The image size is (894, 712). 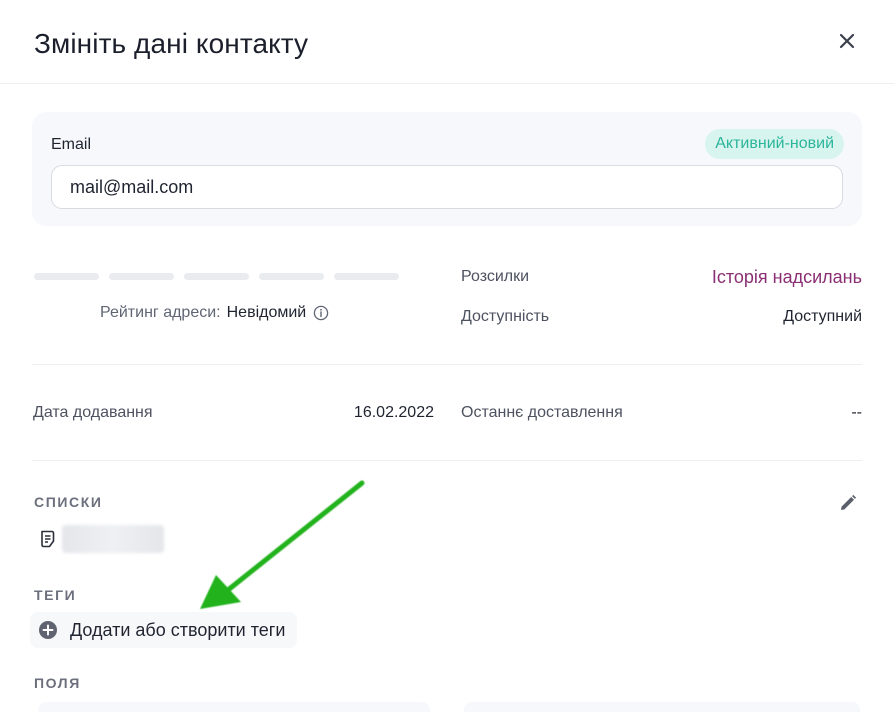 I want to click on address-rating: Рейтинг адреси: Невідомий, so click(x=214, y=313).